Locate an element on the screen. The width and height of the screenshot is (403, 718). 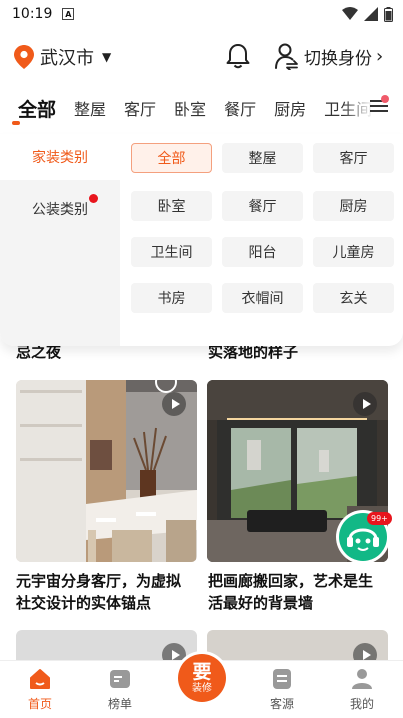
ranking-icon is located at coordinates (120, 679).